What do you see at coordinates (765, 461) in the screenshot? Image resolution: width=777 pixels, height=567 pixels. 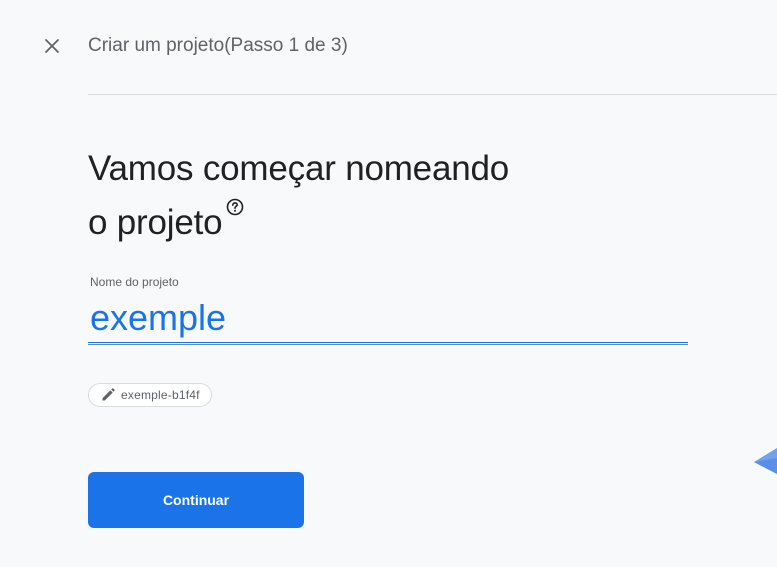 I see `decorative-shape` at bounding box center [765, 461].